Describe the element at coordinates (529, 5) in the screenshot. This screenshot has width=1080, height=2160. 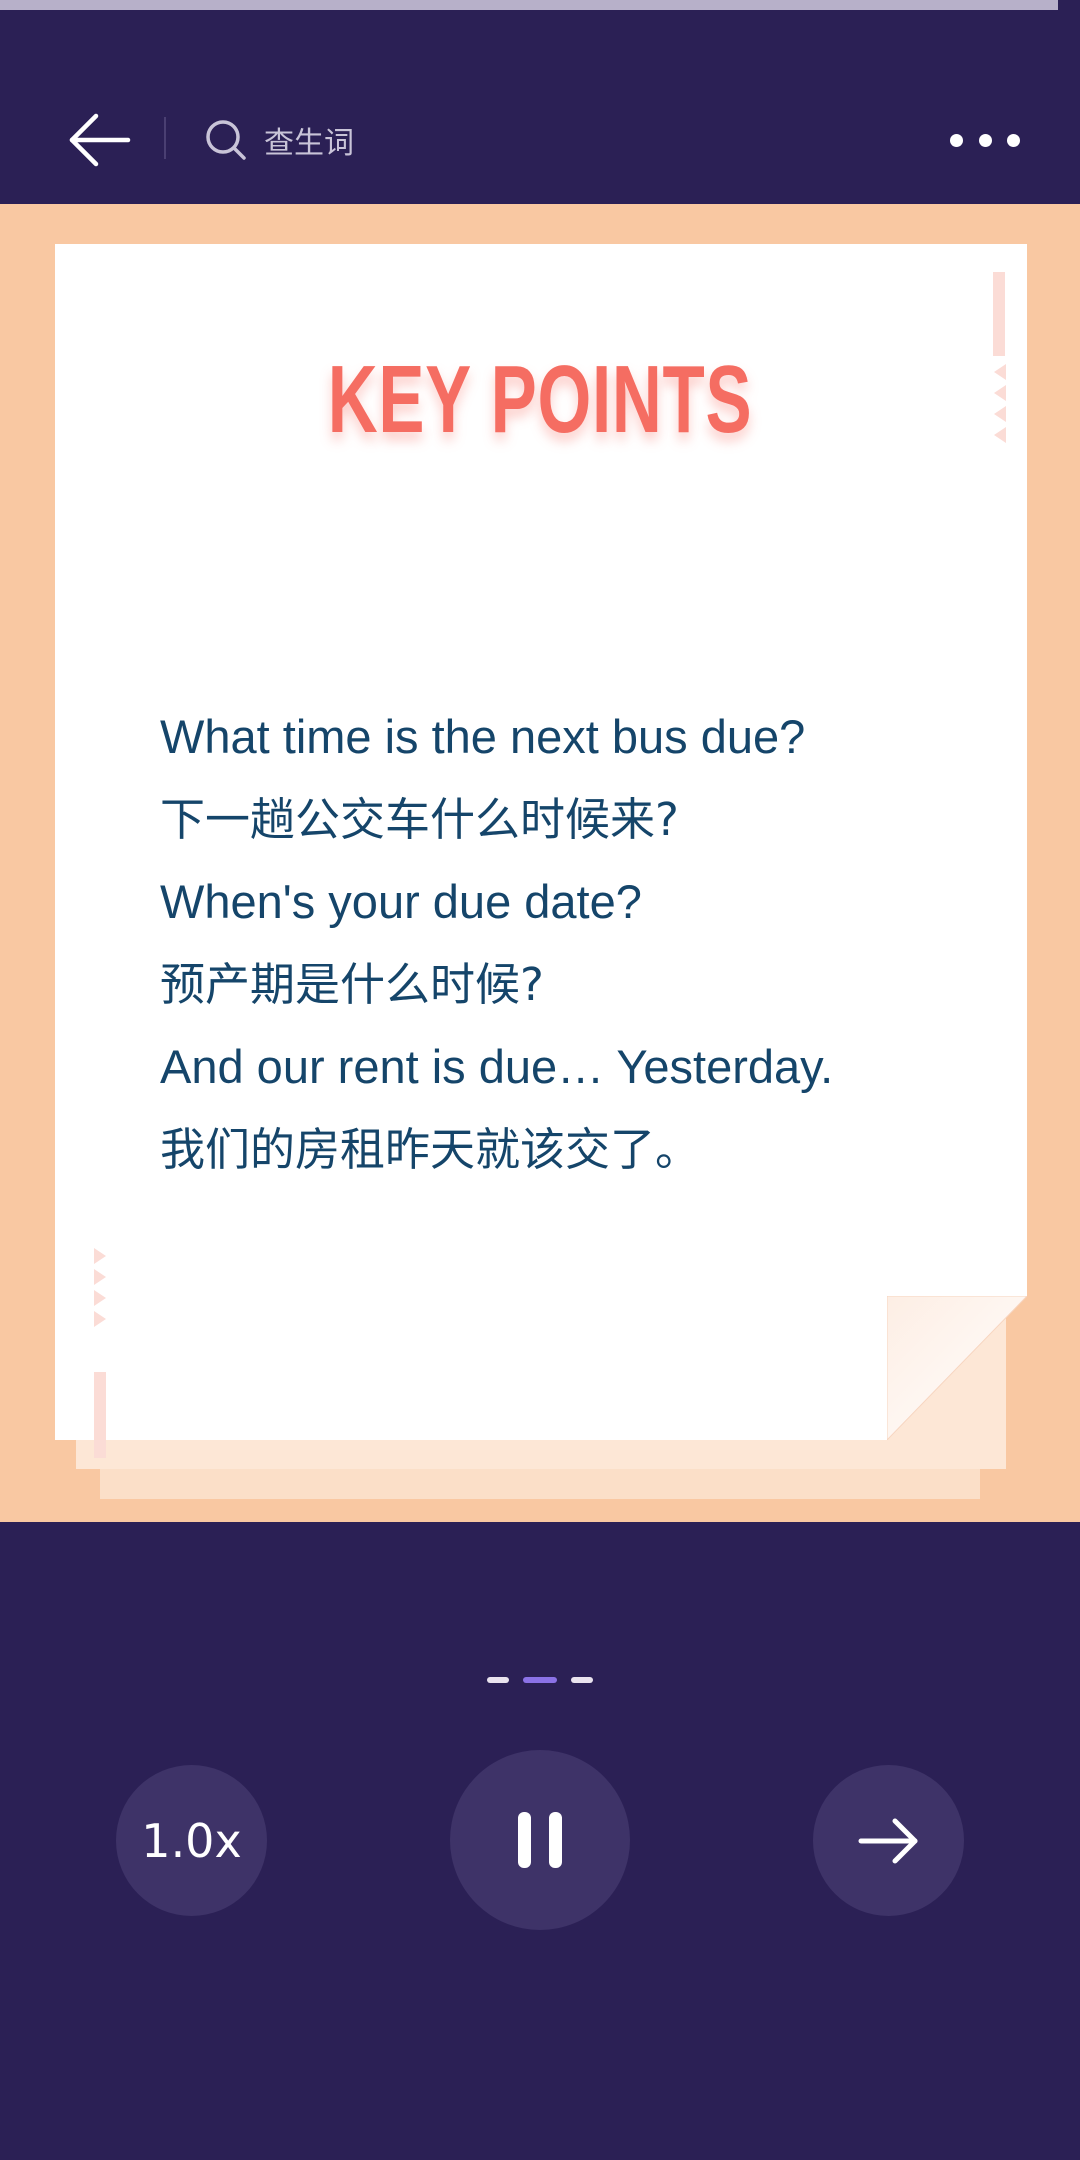
I see `playback-progress-fill` at that location.